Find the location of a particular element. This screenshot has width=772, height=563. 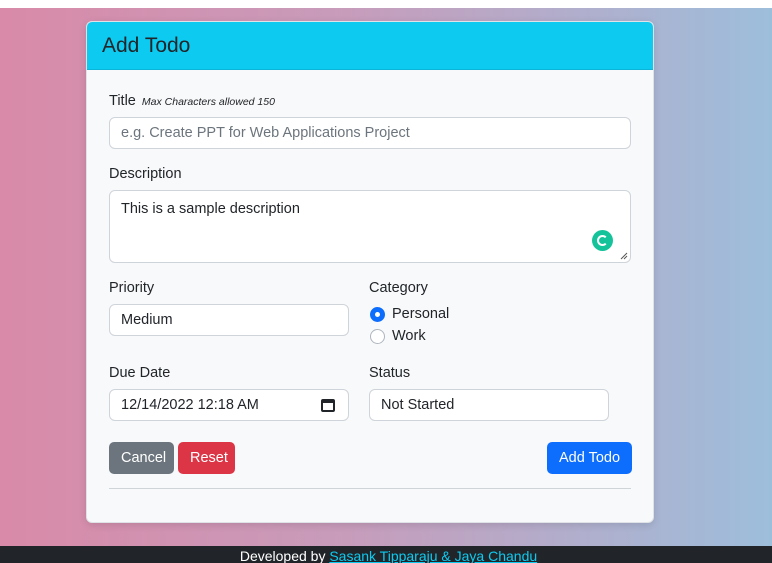

due-date-value: 12/14/2022 12:18 AM is located at coordinates (190, 405).